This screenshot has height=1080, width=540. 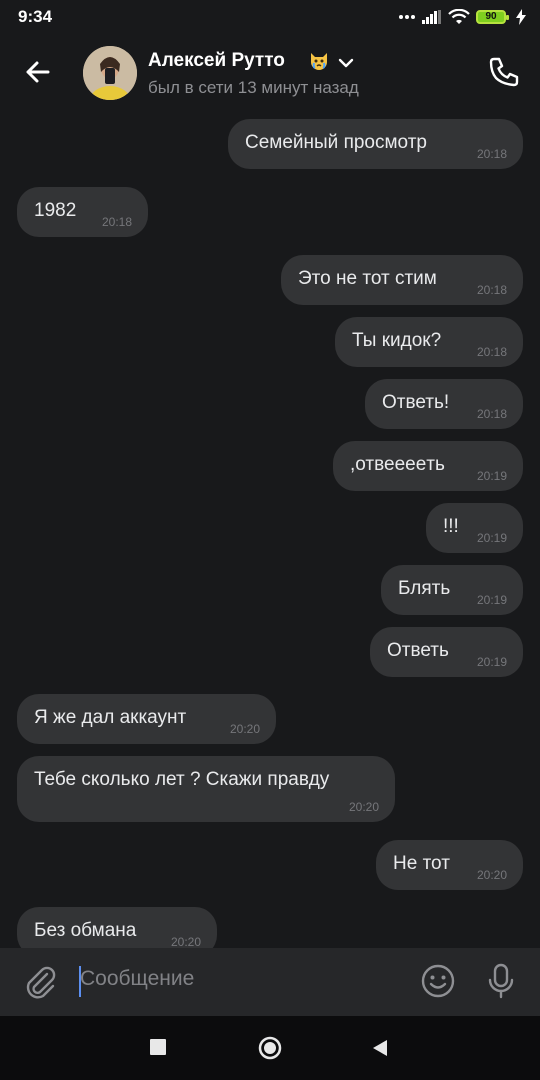 What do you see at coordinates (431, 17) in the screenshot?
I see `signal-icon` at bounding box center [431, 17].